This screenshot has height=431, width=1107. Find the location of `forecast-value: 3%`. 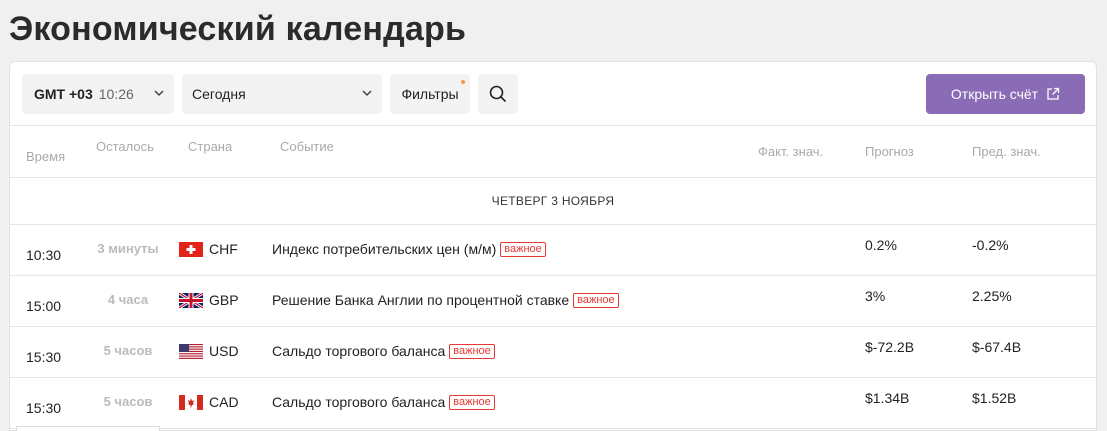

forecast-value: 3% is located at coordinates (875, 296).